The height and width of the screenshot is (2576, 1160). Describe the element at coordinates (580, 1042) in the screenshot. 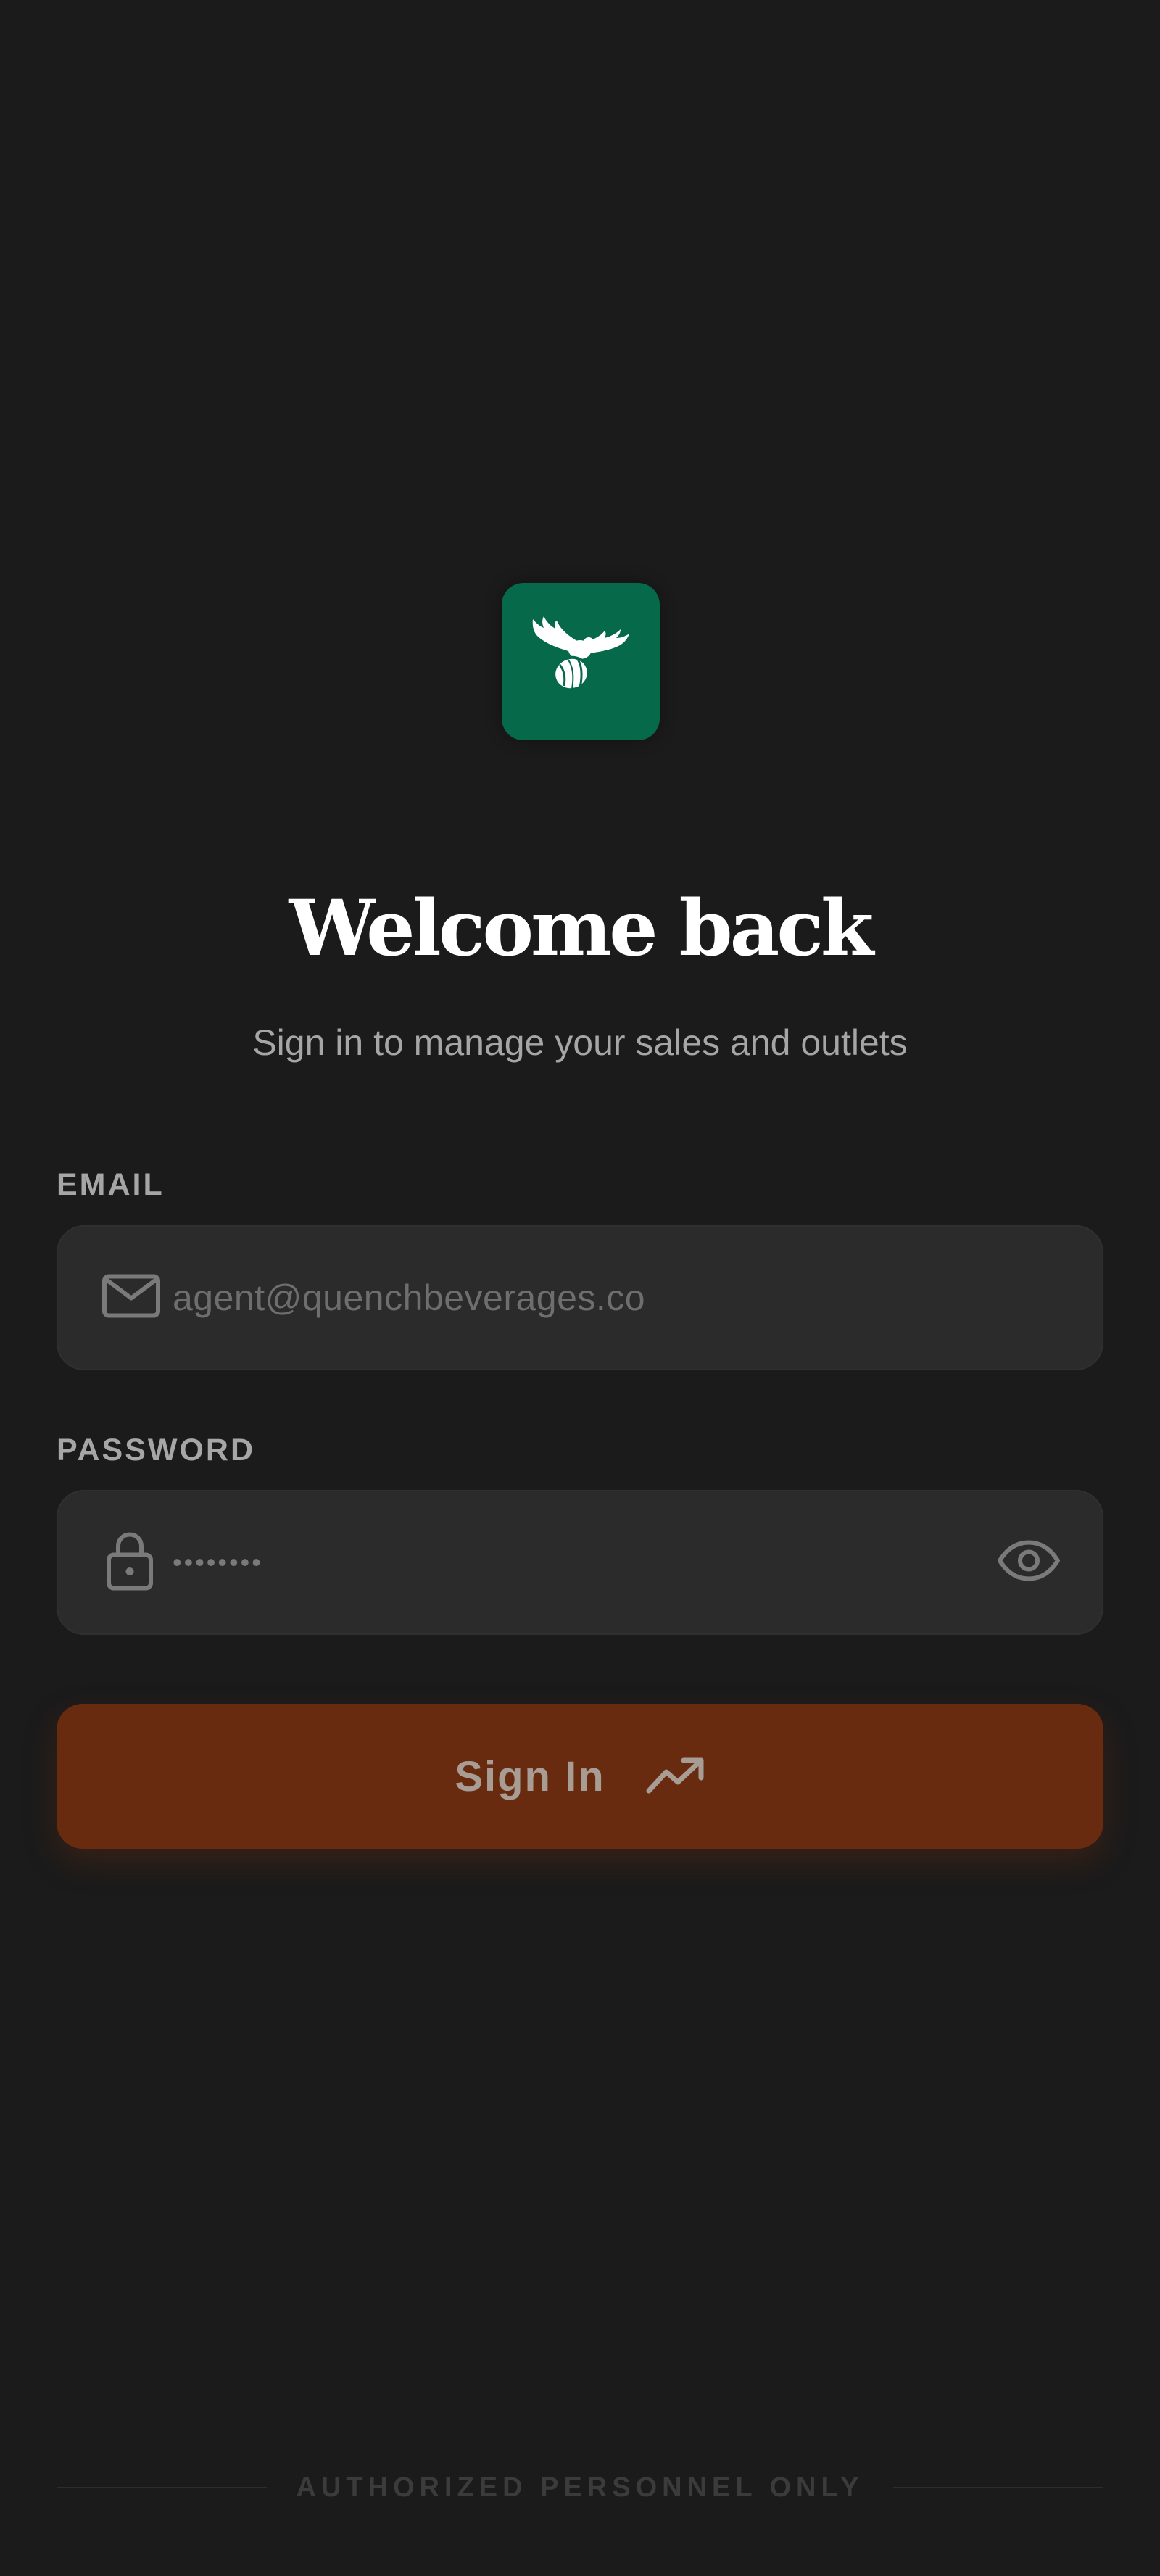

I see `page-subtitle: Sign in to manage your sales and outlets` at that location.